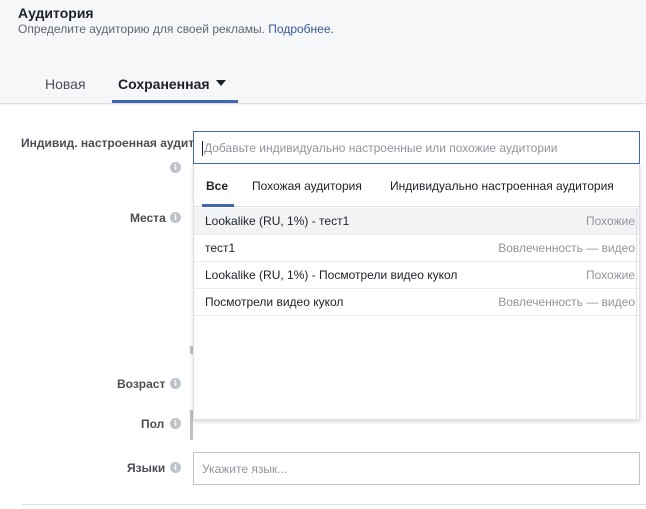 The width and height of the screenshot is (646, 509). I want to click on gender-label: Пол, so click(153, 424).